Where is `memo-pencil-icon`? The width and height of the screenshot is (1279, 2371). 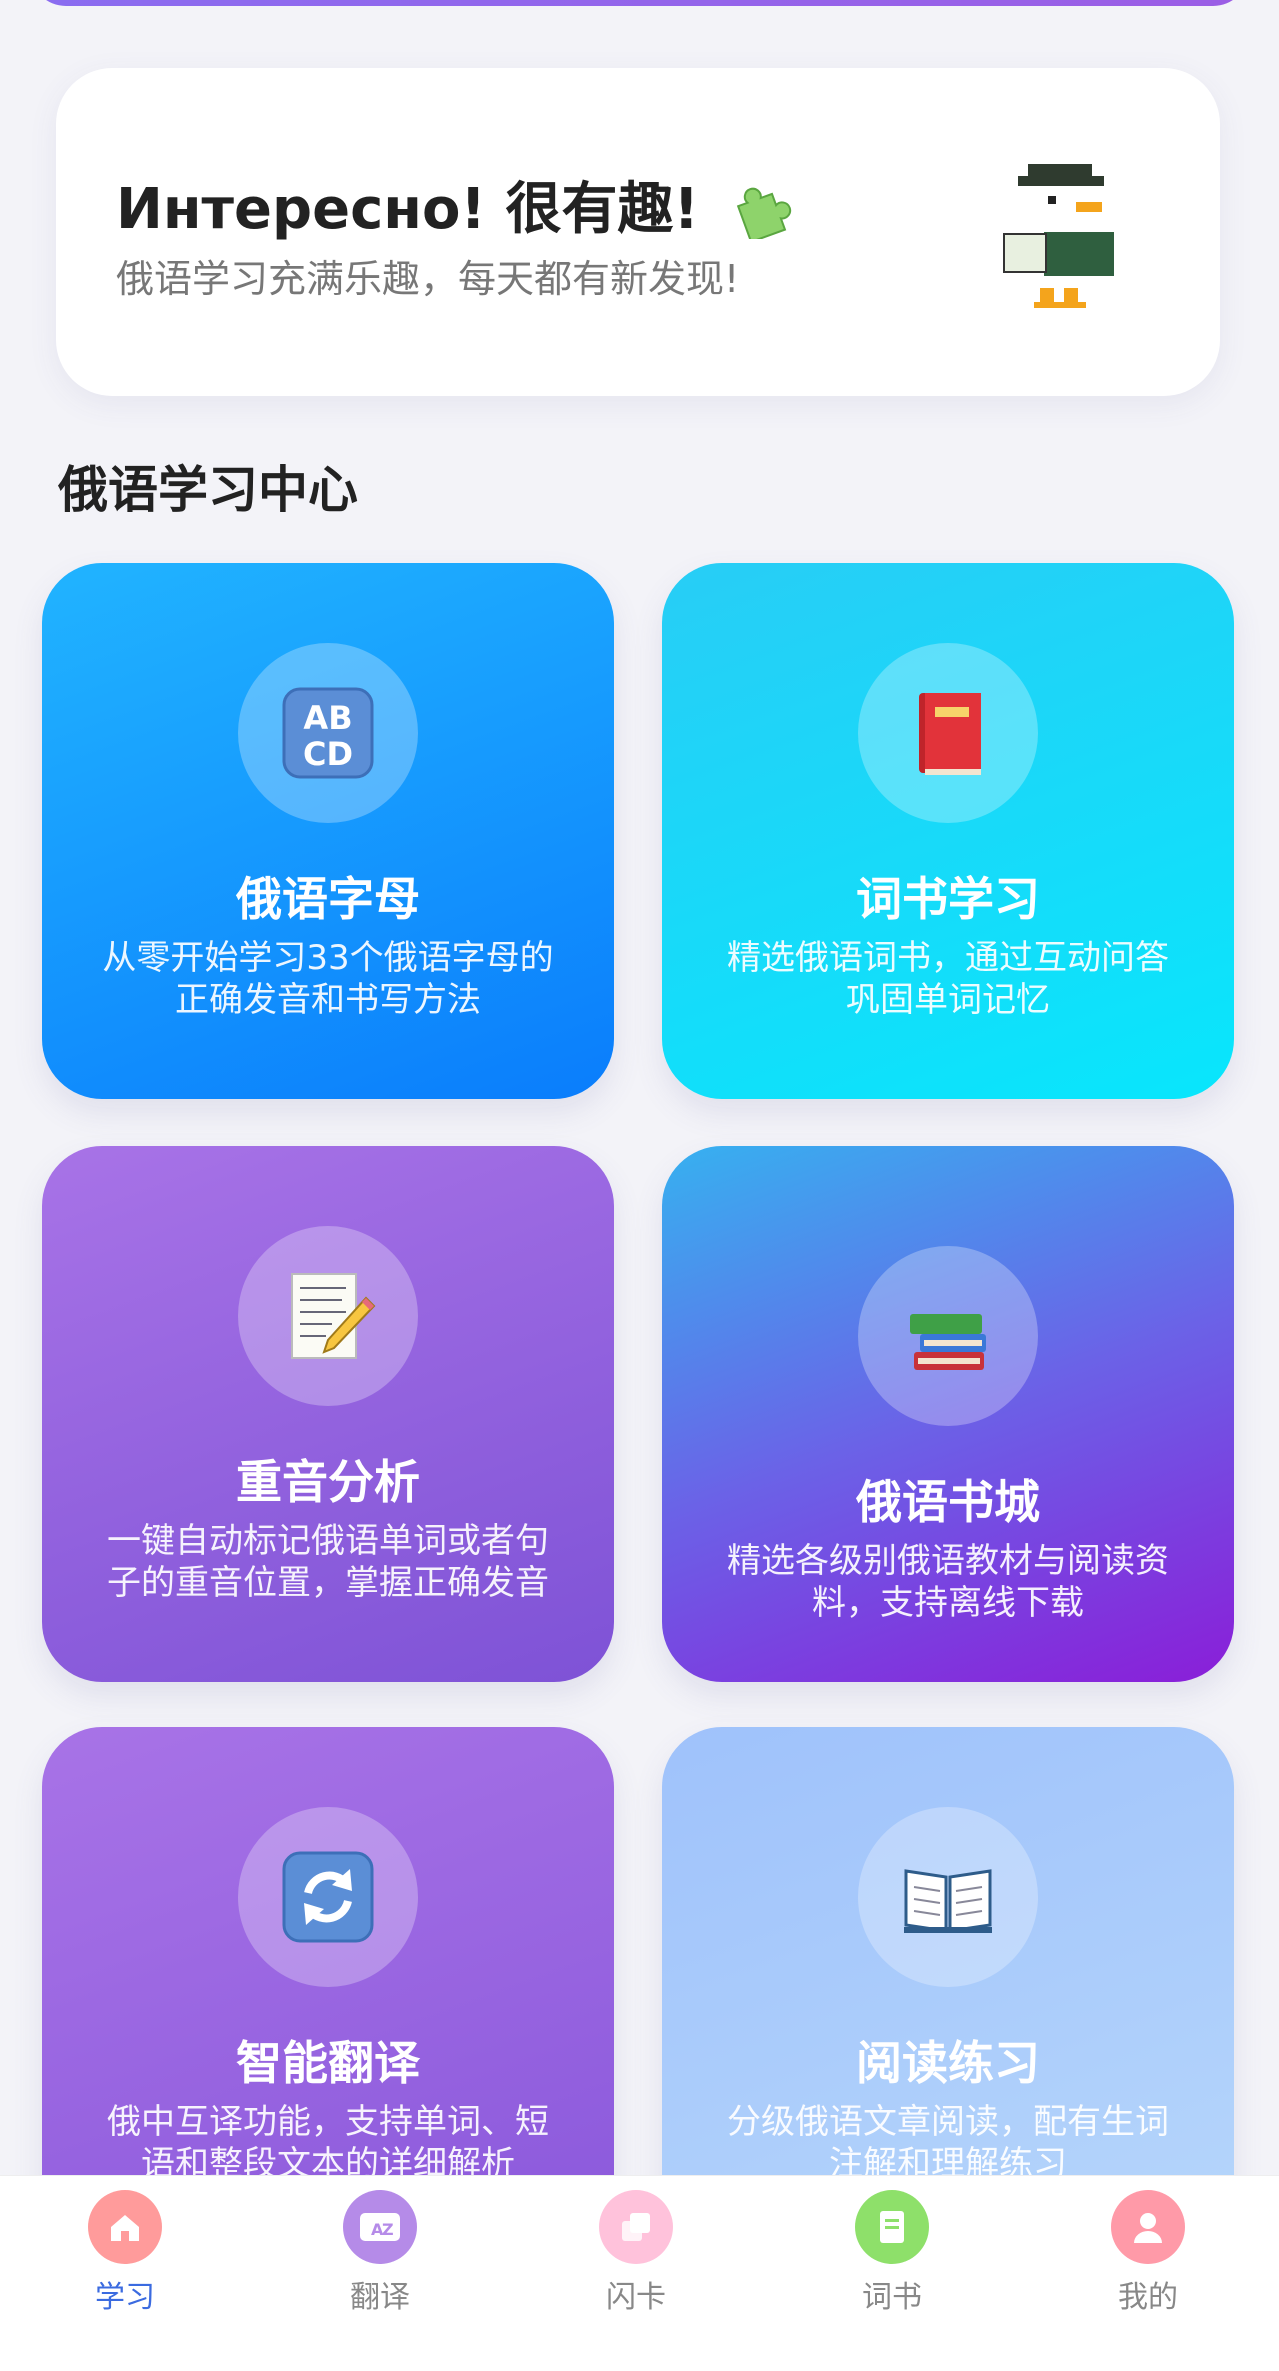
memo-pencil-icon is located at coordinates (333, 1316).